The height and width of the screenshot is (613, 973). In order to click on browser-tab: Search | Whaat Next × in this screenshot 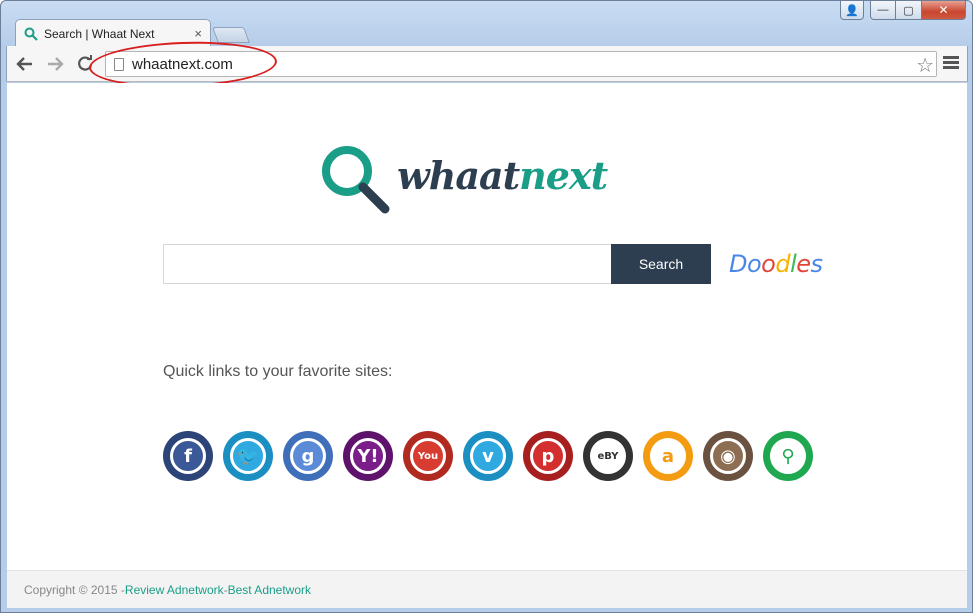, I will do `click(113, 33)`.